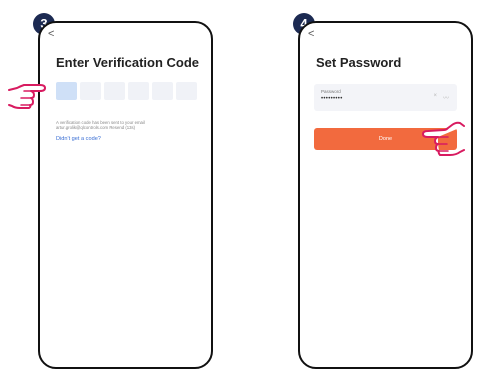 The height and width of the screenshot is (374, 477). I want to click on eye-icon: 〰, so click(446, 97).